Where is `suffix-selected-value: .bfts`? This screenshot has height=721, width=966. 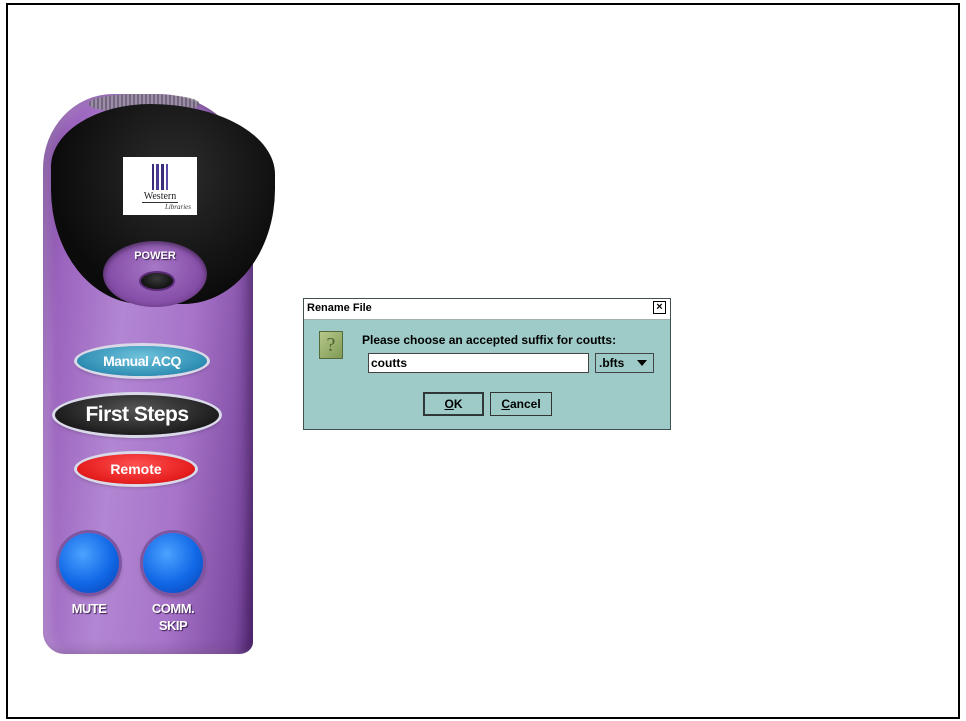
suffix-selected-value: .bfts is located at coordinates (612, 363).